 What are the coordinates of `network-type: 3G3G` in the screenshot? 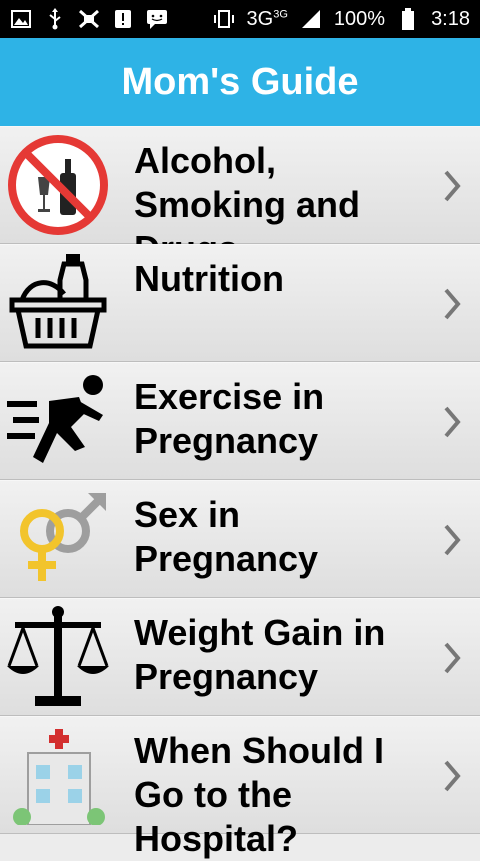 It's located at (267, 18).